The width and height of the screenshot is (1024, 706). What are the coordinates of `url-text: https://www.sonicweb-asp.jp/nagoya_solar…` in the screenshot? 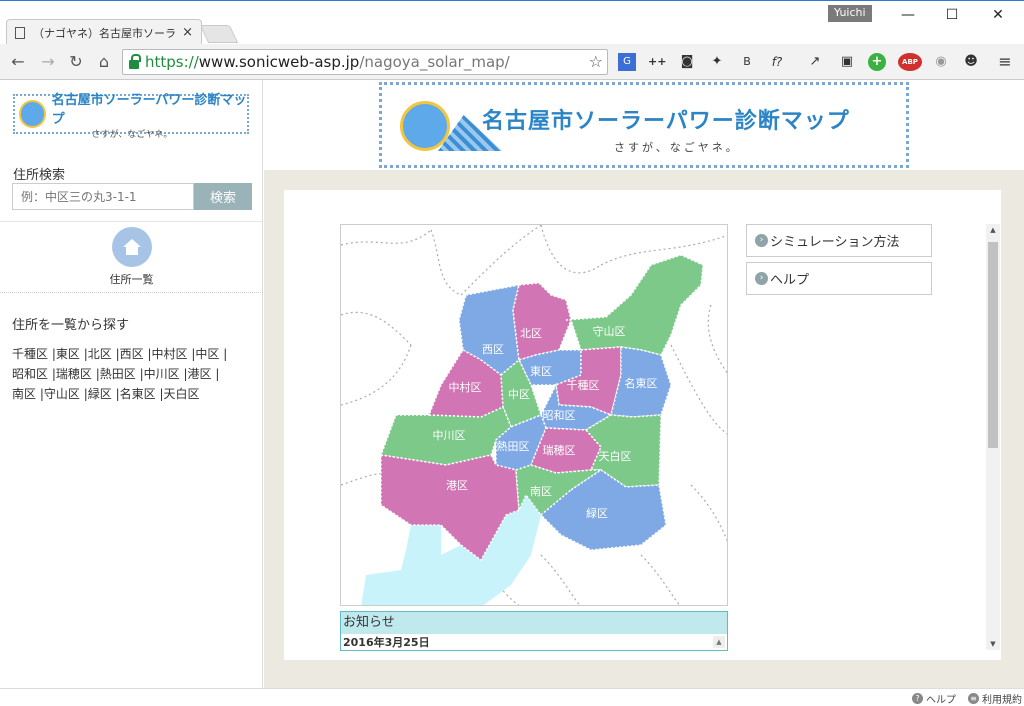 It's located at (327, 62).